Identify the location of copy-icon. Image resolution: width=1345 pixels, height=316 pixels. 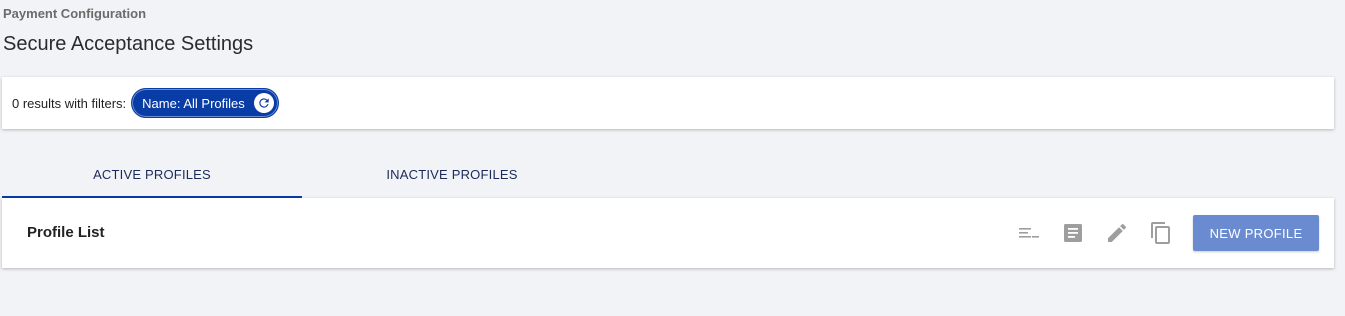
(1161, 233).